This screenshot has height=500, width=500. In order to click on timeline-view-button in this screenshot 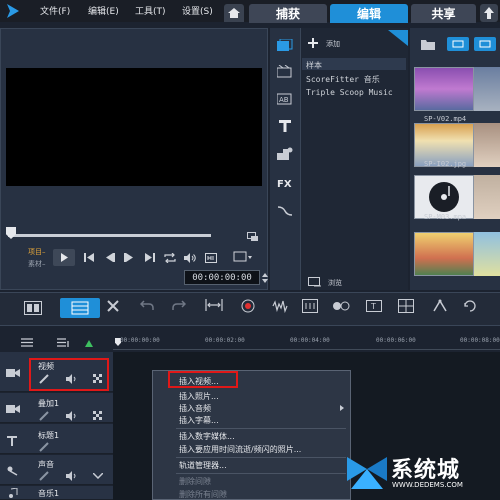, I will do `click(80, 308)`.